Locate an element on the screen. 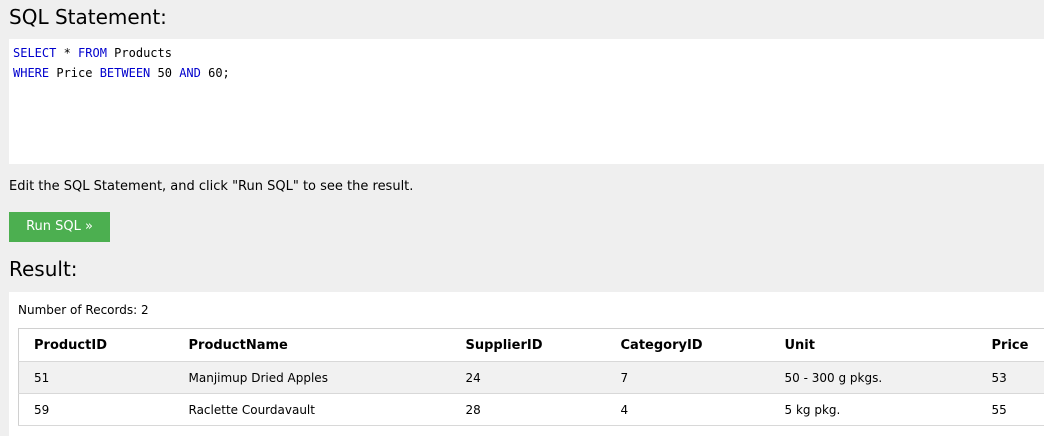 The width and height of the screenshot is (1044, 436). sql-statement-title: SQL Statement: is located at coordinates (88, 17).